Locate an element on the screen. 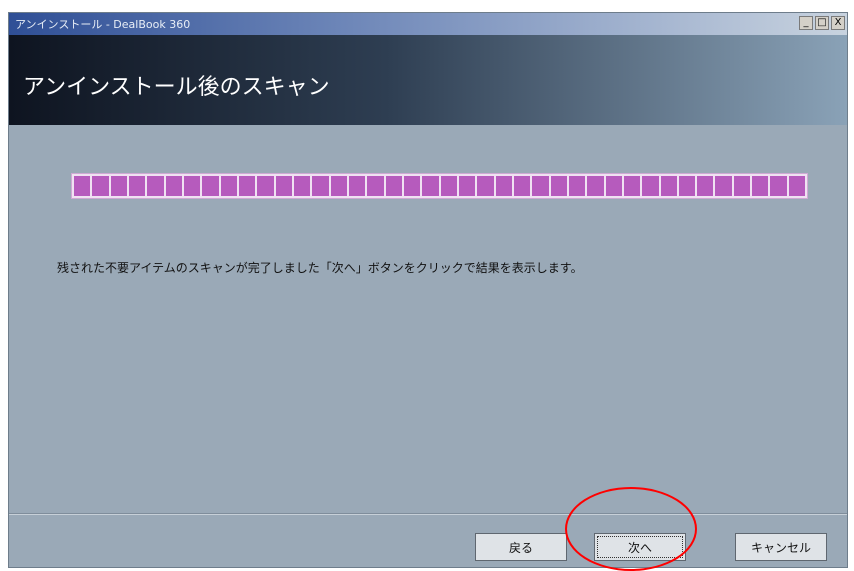 The height and width of the screenshot is (571, 854). window-title: アンインストール - DealBook 360 is located at coordinates (103, 24).